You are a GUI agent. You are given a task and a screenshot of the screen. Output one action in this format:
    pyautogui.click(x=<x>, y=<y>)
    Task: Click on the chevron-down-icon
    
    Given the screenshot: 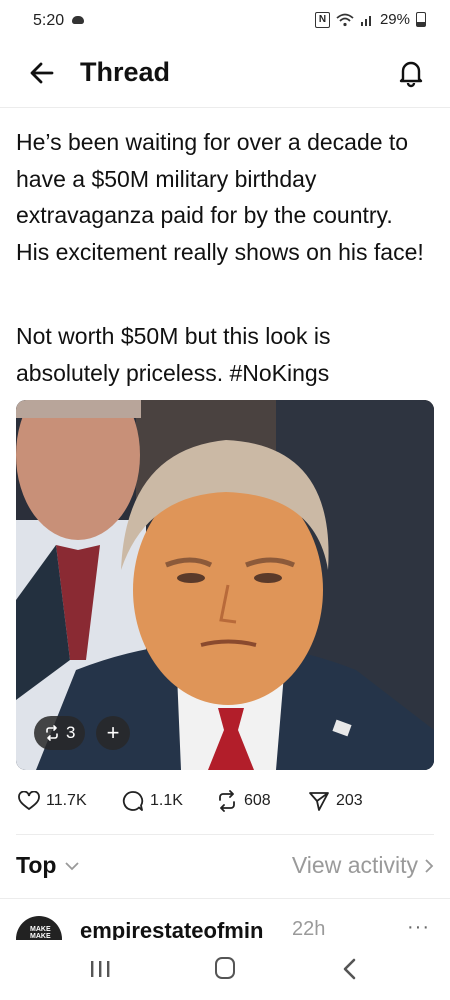 What is the action you would take?
    pyautogui.click(x=72, y=865)
    